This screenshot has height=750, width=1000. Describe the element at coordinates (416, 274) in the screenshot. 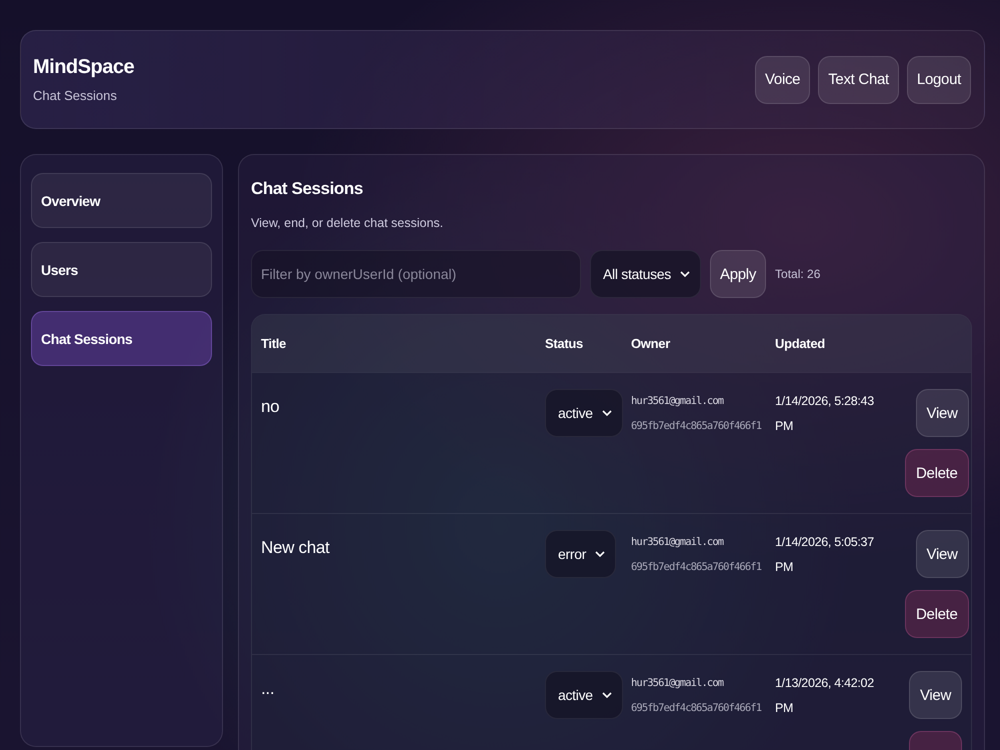

I see `owner-filter-field: Filter by ownerUserId (optional)` at that location.